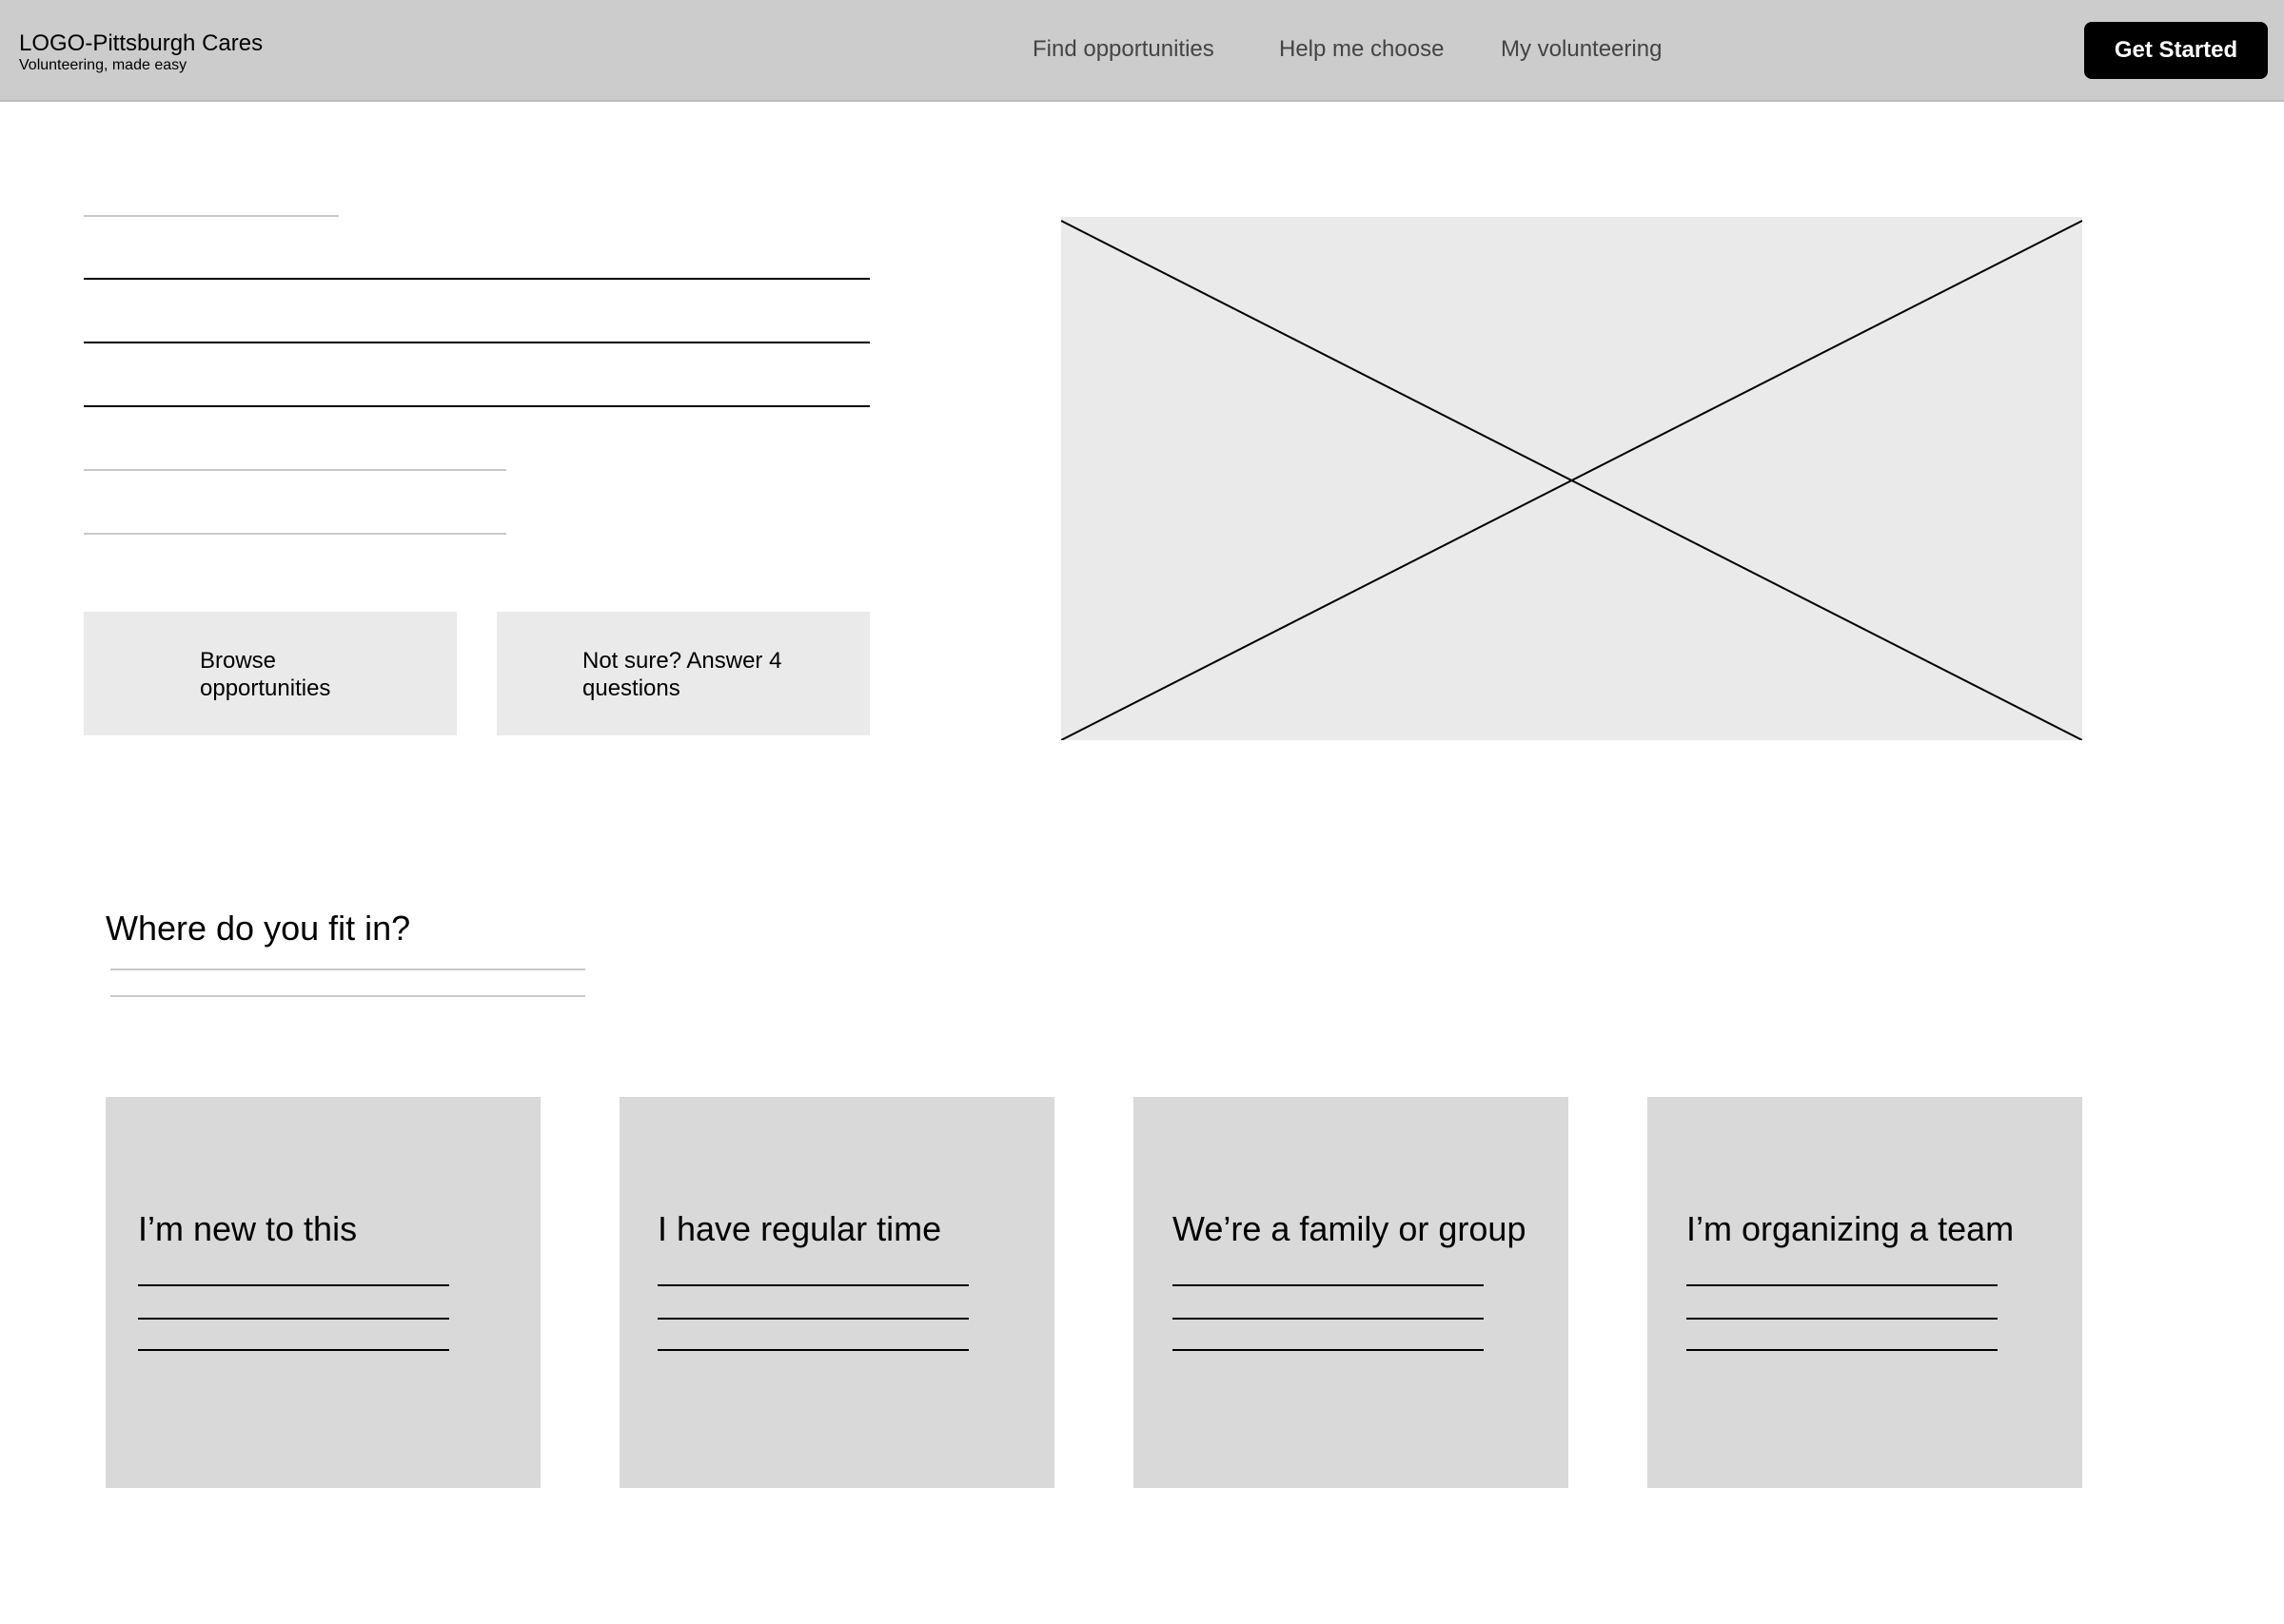  I want to click on hero-image-placeholder, so click(1571, 478).